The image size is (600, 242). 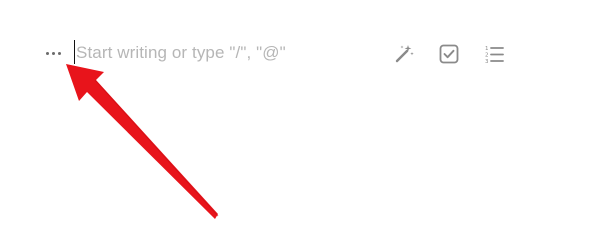 What do you see at coordinates (487, 49) in the screenshot?
I see `svg-text: 1` at bounding box center [487, 49].